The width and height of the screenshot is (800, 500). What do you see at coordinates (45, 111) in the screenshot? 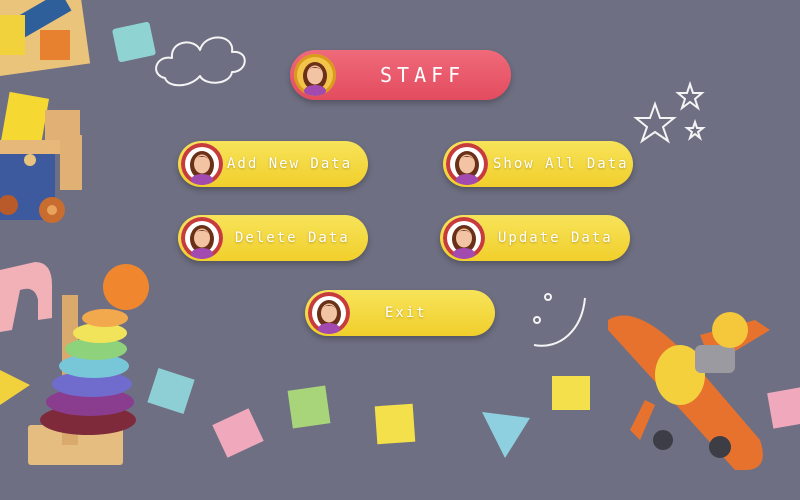
I see `toy-train-icon` at bounding box center [45, 111].